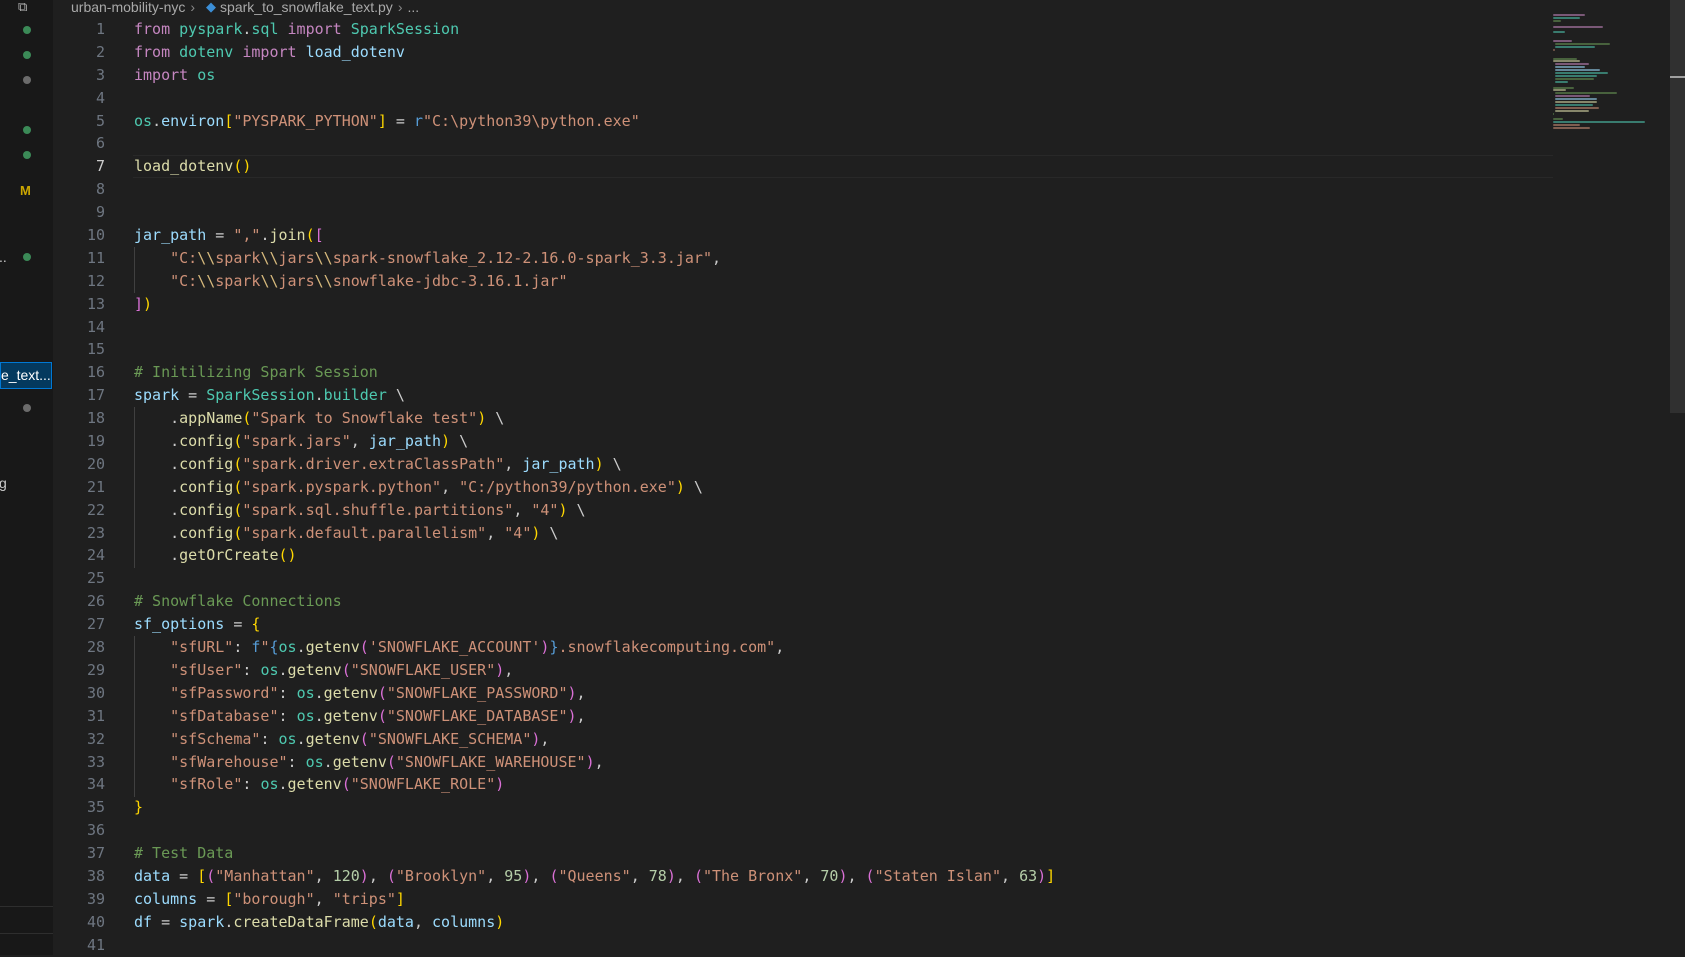 The height and width of the screenshot is (957, 1685). What do you see at coordinates (79, 304) in the screenshot?
I see `line-number: 13` at bounding box center [79, 304].